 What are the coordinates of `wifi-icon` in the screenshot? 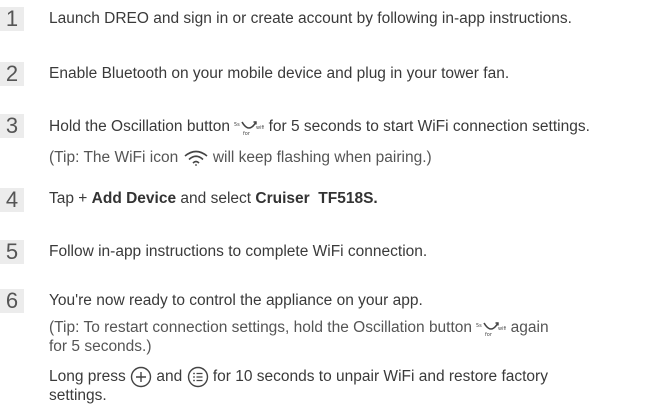 It's located at (196, 158).